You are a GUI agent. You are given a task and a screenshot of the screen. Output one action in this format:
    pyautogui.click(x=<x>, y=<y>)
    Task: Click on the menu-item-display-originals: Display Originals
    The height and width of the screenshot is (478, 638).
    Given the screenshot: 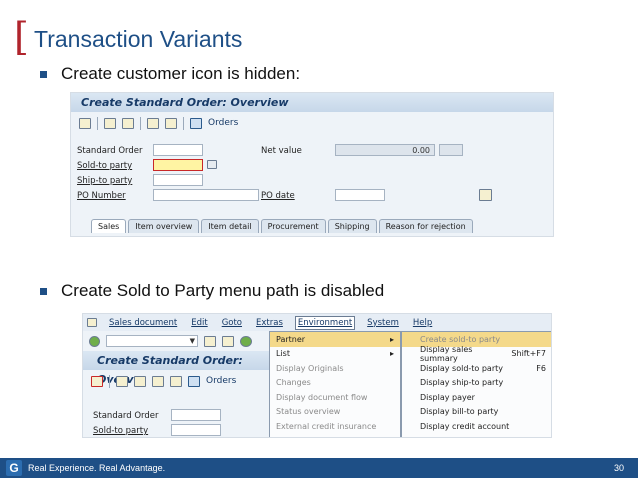 What is the action you would take?
    pyautogui.click(x=335, y=368)
    